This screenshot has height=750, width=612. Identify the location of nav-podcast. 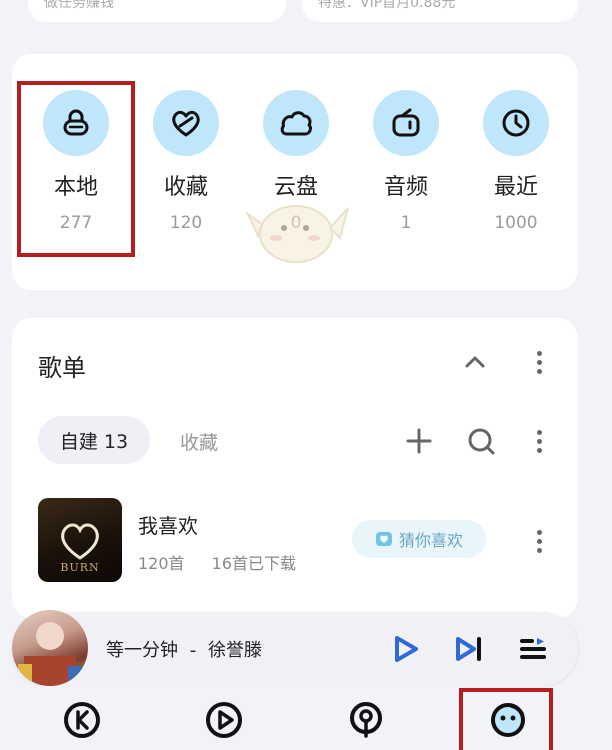
(366, 720).